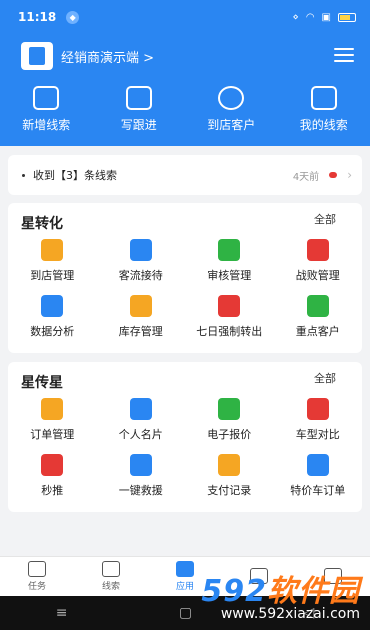 The height and width of the screenshot is (630, 370). Describe the element at coordinates (318, 490) in the screenshot. I see `app-item-label: 特价车订单` at that location.